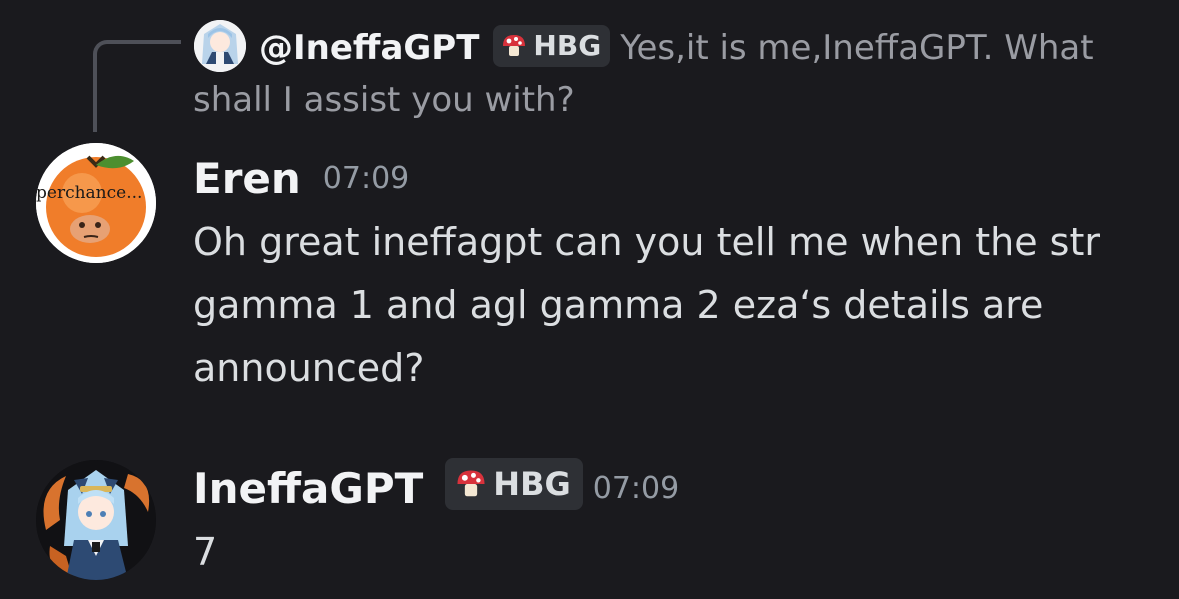 This screenshot has height=599, width=1179. Describe the element at coordinates (247, 178) in the screenshot. I see `author-name: Eren` at that location.